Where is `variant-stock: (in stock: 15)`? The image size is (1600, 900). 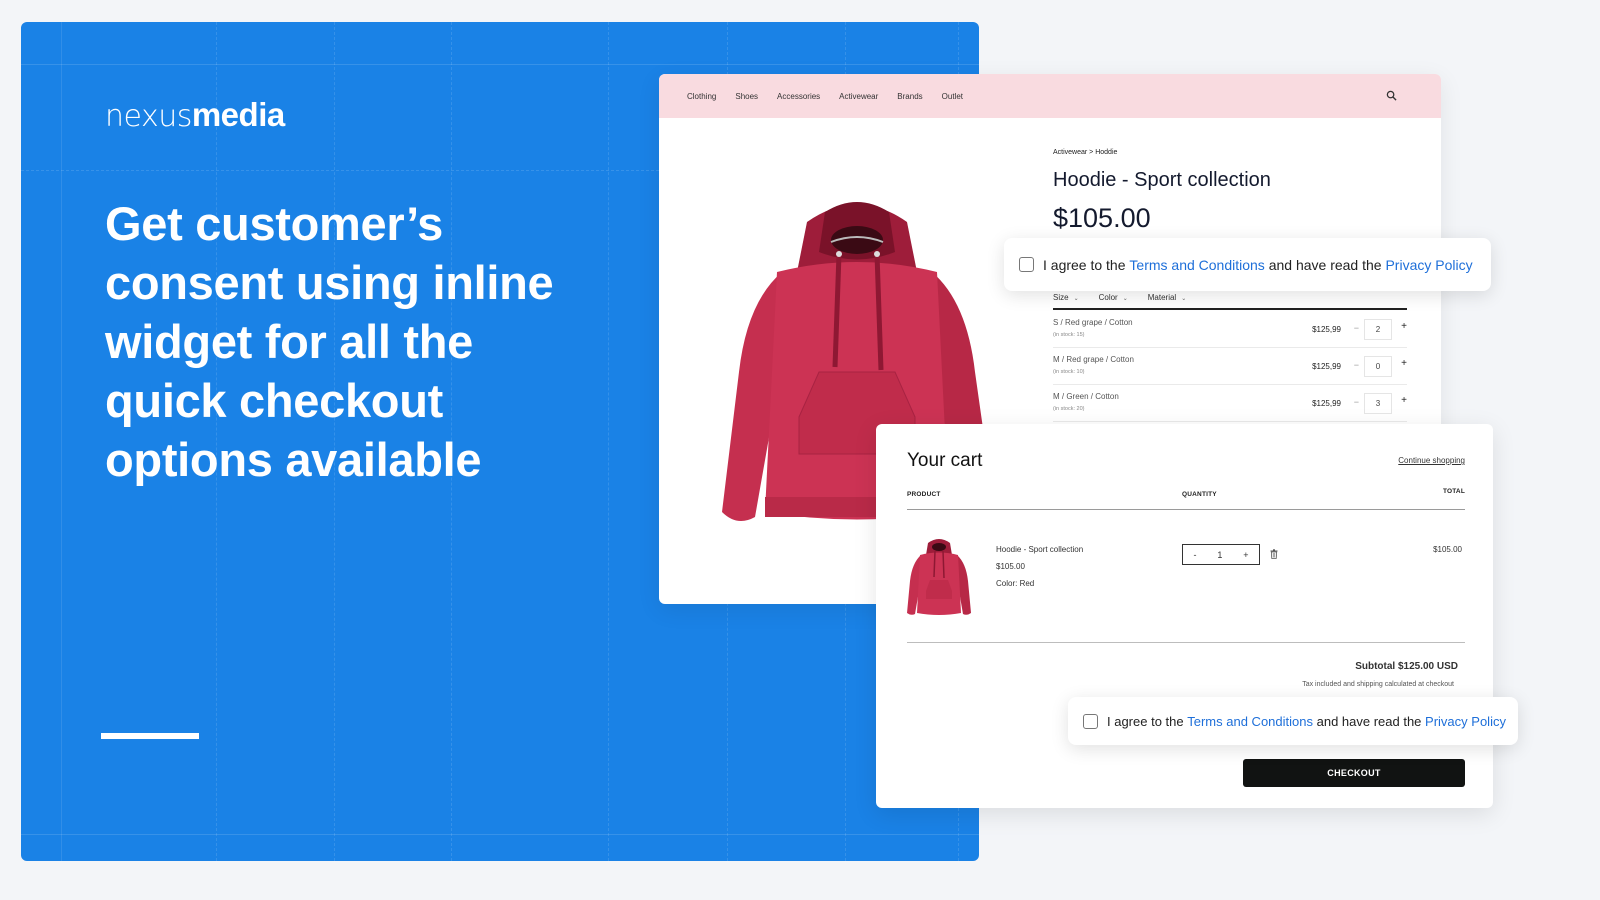 variant-stock: (in stock: 15) is located at coordinates (1069, 335).